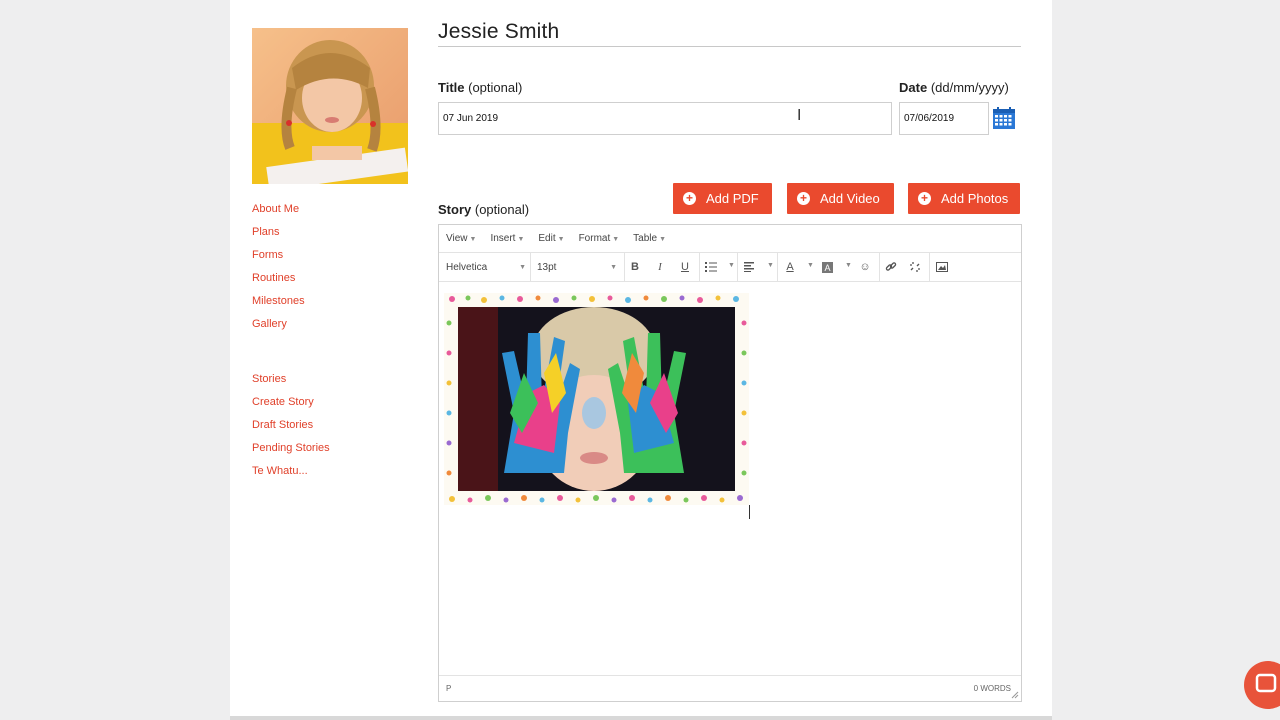 This screenshot has width=1280, height=720. I want to click on add-video-button: + Add Video, so click(840, 198).